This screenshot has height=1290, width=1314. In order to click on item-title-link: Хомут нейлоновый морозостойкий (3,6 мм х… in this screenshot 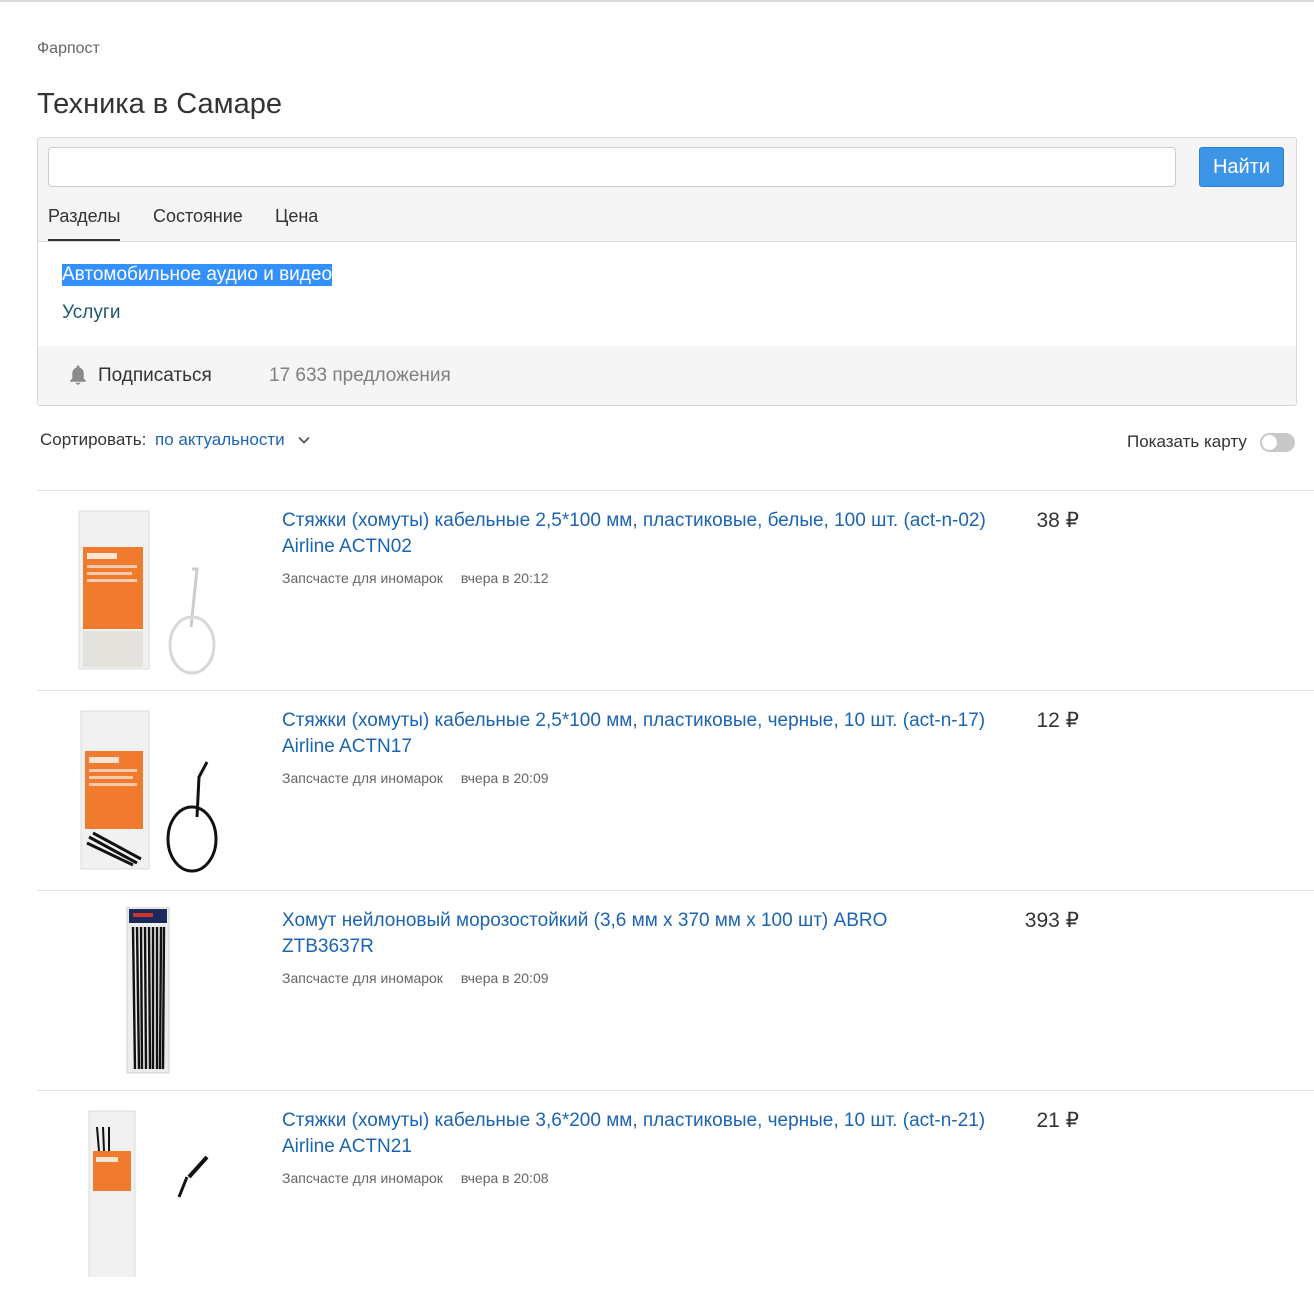, I will do `click(612, 934)`.